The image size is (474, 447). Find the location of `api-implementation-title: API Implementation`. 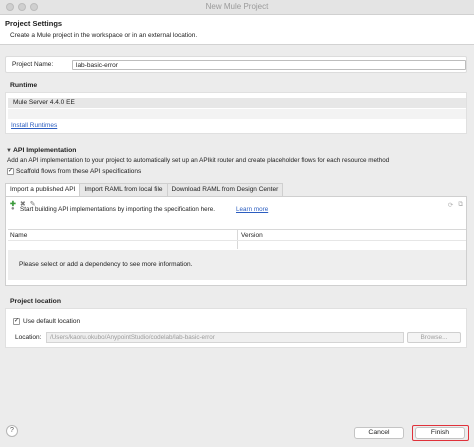

api-implementation-title: API Implementation is located at coordinates (44, 150).